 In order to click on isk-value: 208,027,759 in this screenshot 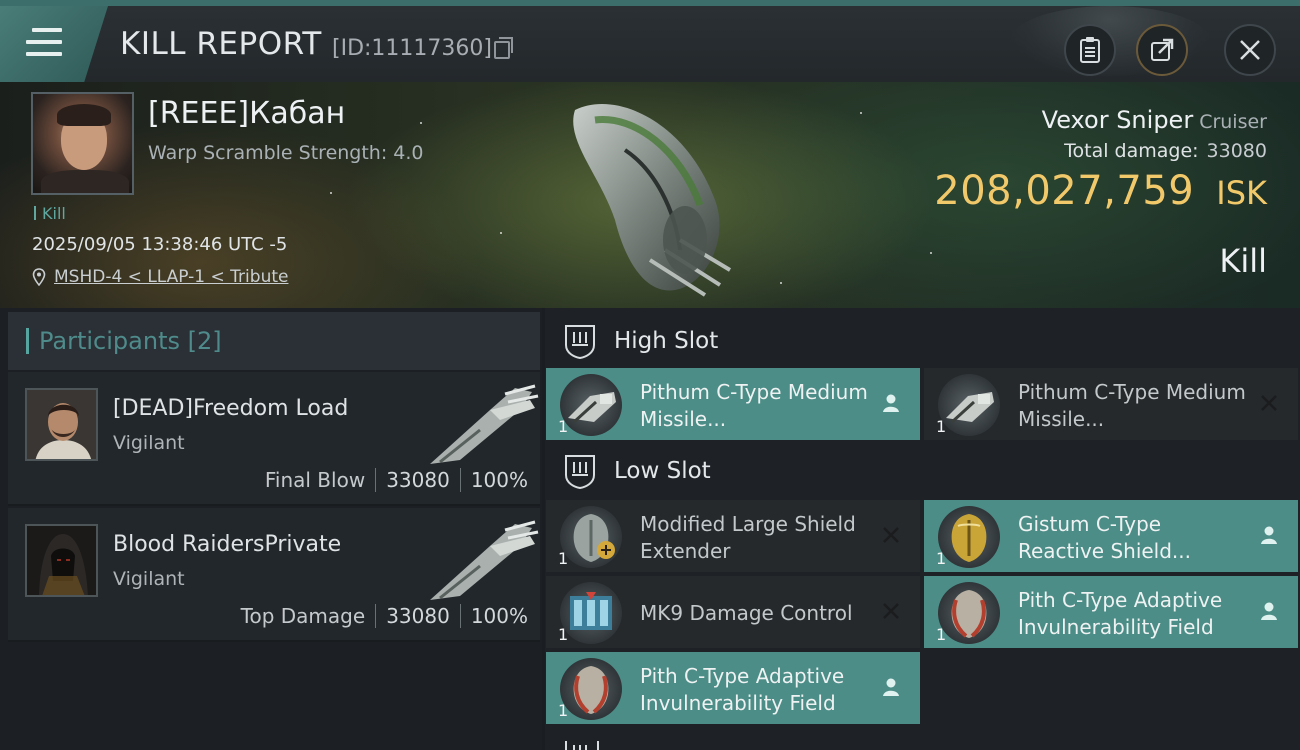, I will do `click(1064, 191)`.